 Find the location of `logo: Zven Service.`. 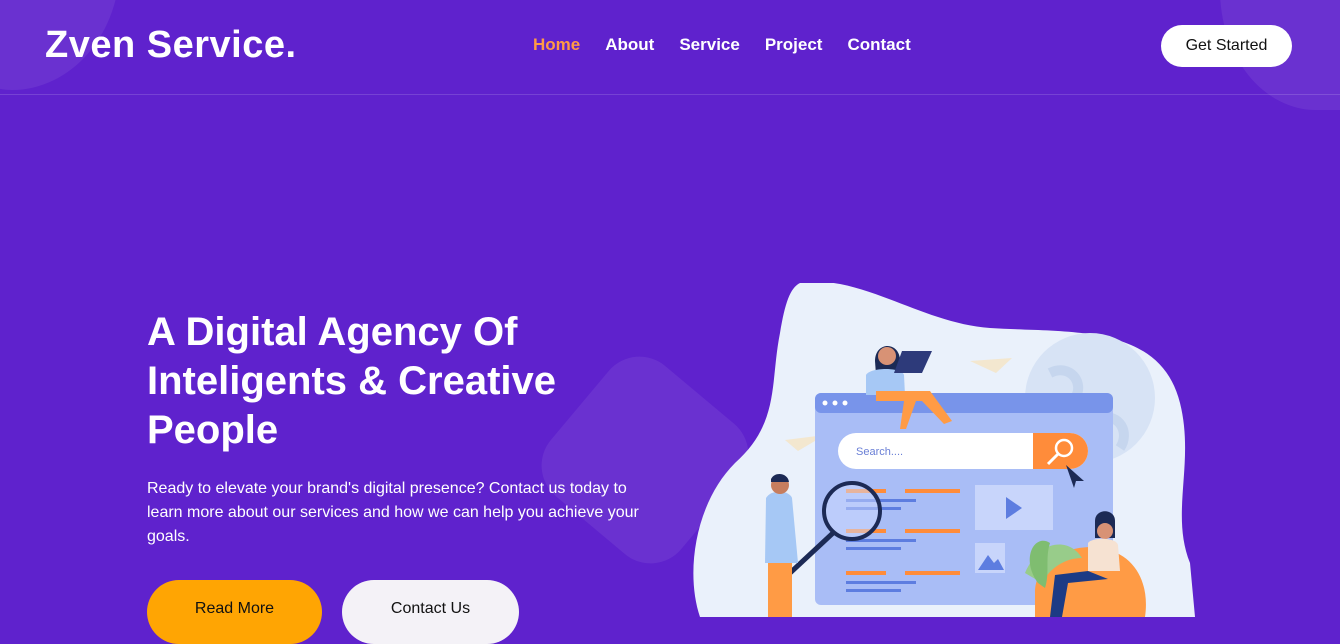

logo: Zven Service. is located at coordinates (171, 45).